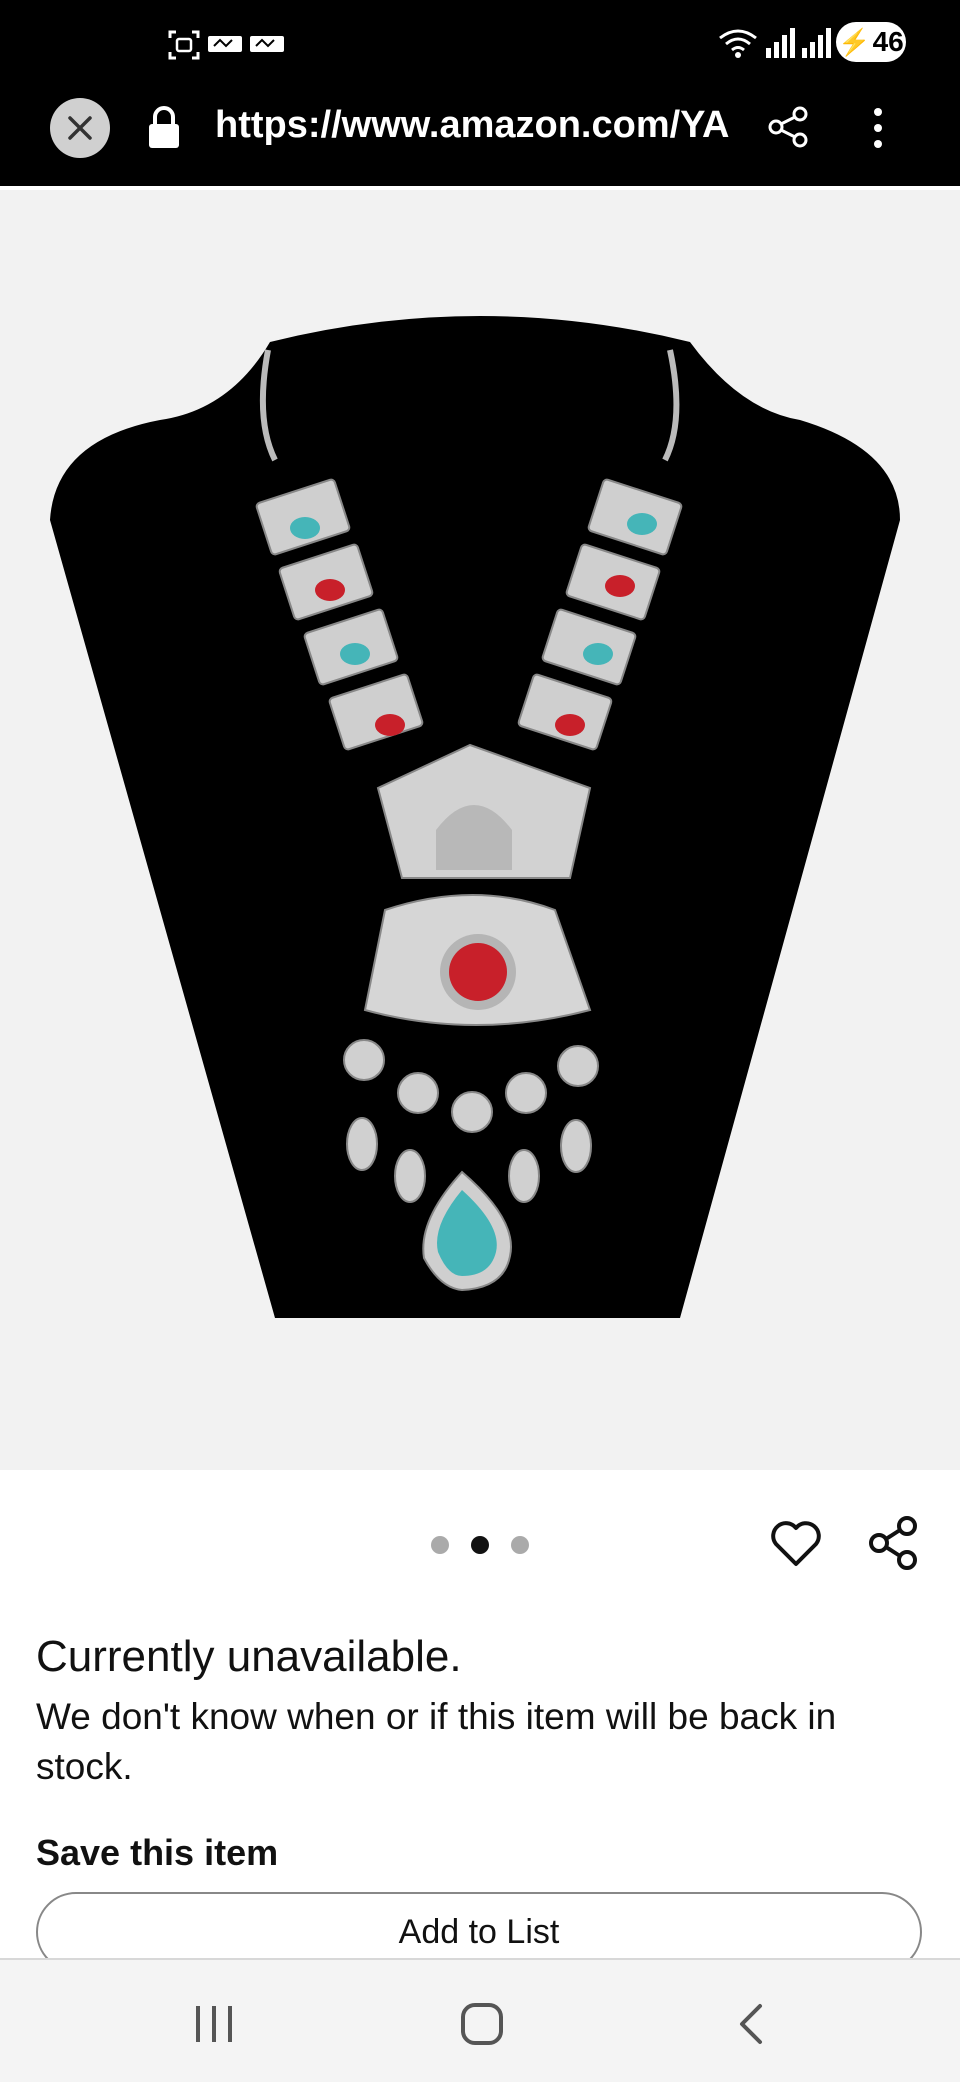  What do you see at coordinates (796, 1544) in the screenshot?
I see `heart-icon` at bounding box center [796, 1544].